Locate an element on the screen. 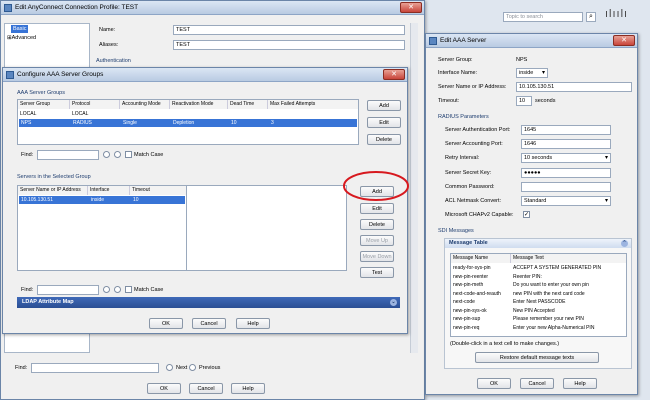 Image resolution: width=650 pixels, height=400 pixels. aliases-field: TEST is located at coordinates (289, 45).